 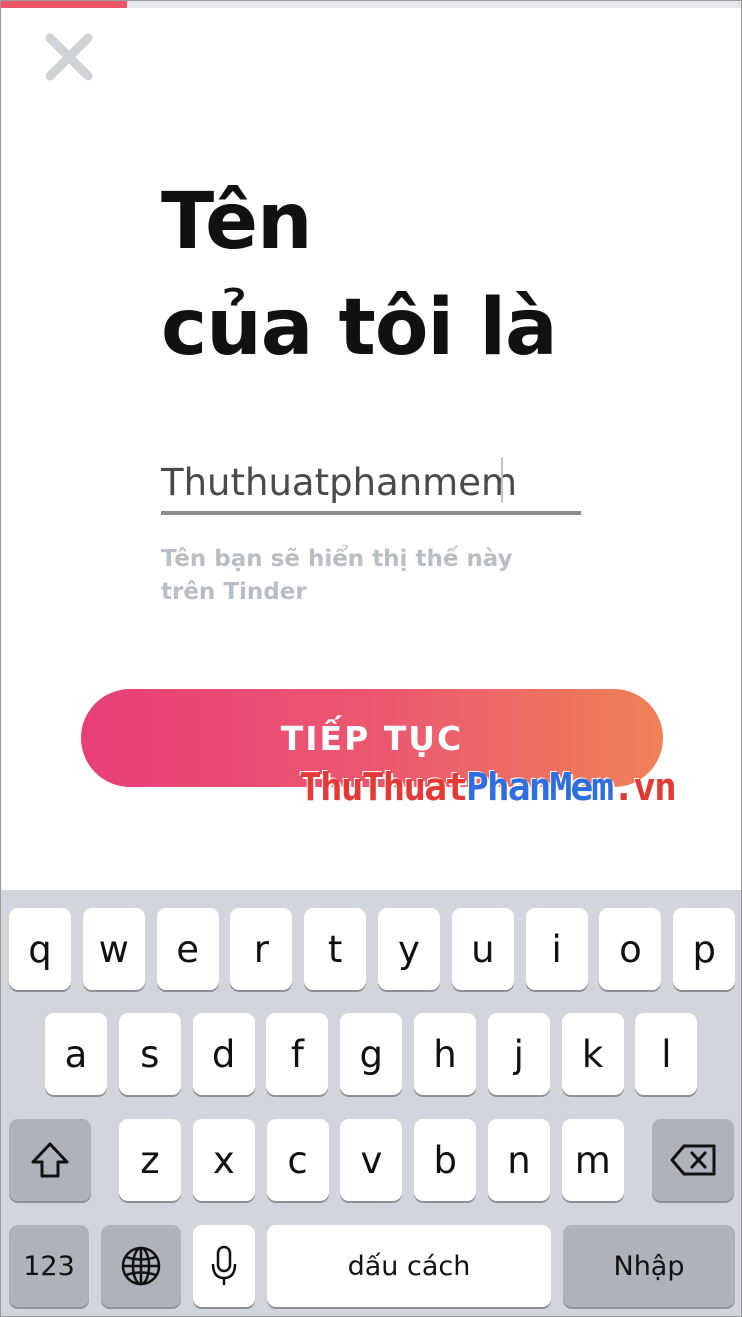 I want to click on title-line-1: Tên, so click(x=237, y=222).